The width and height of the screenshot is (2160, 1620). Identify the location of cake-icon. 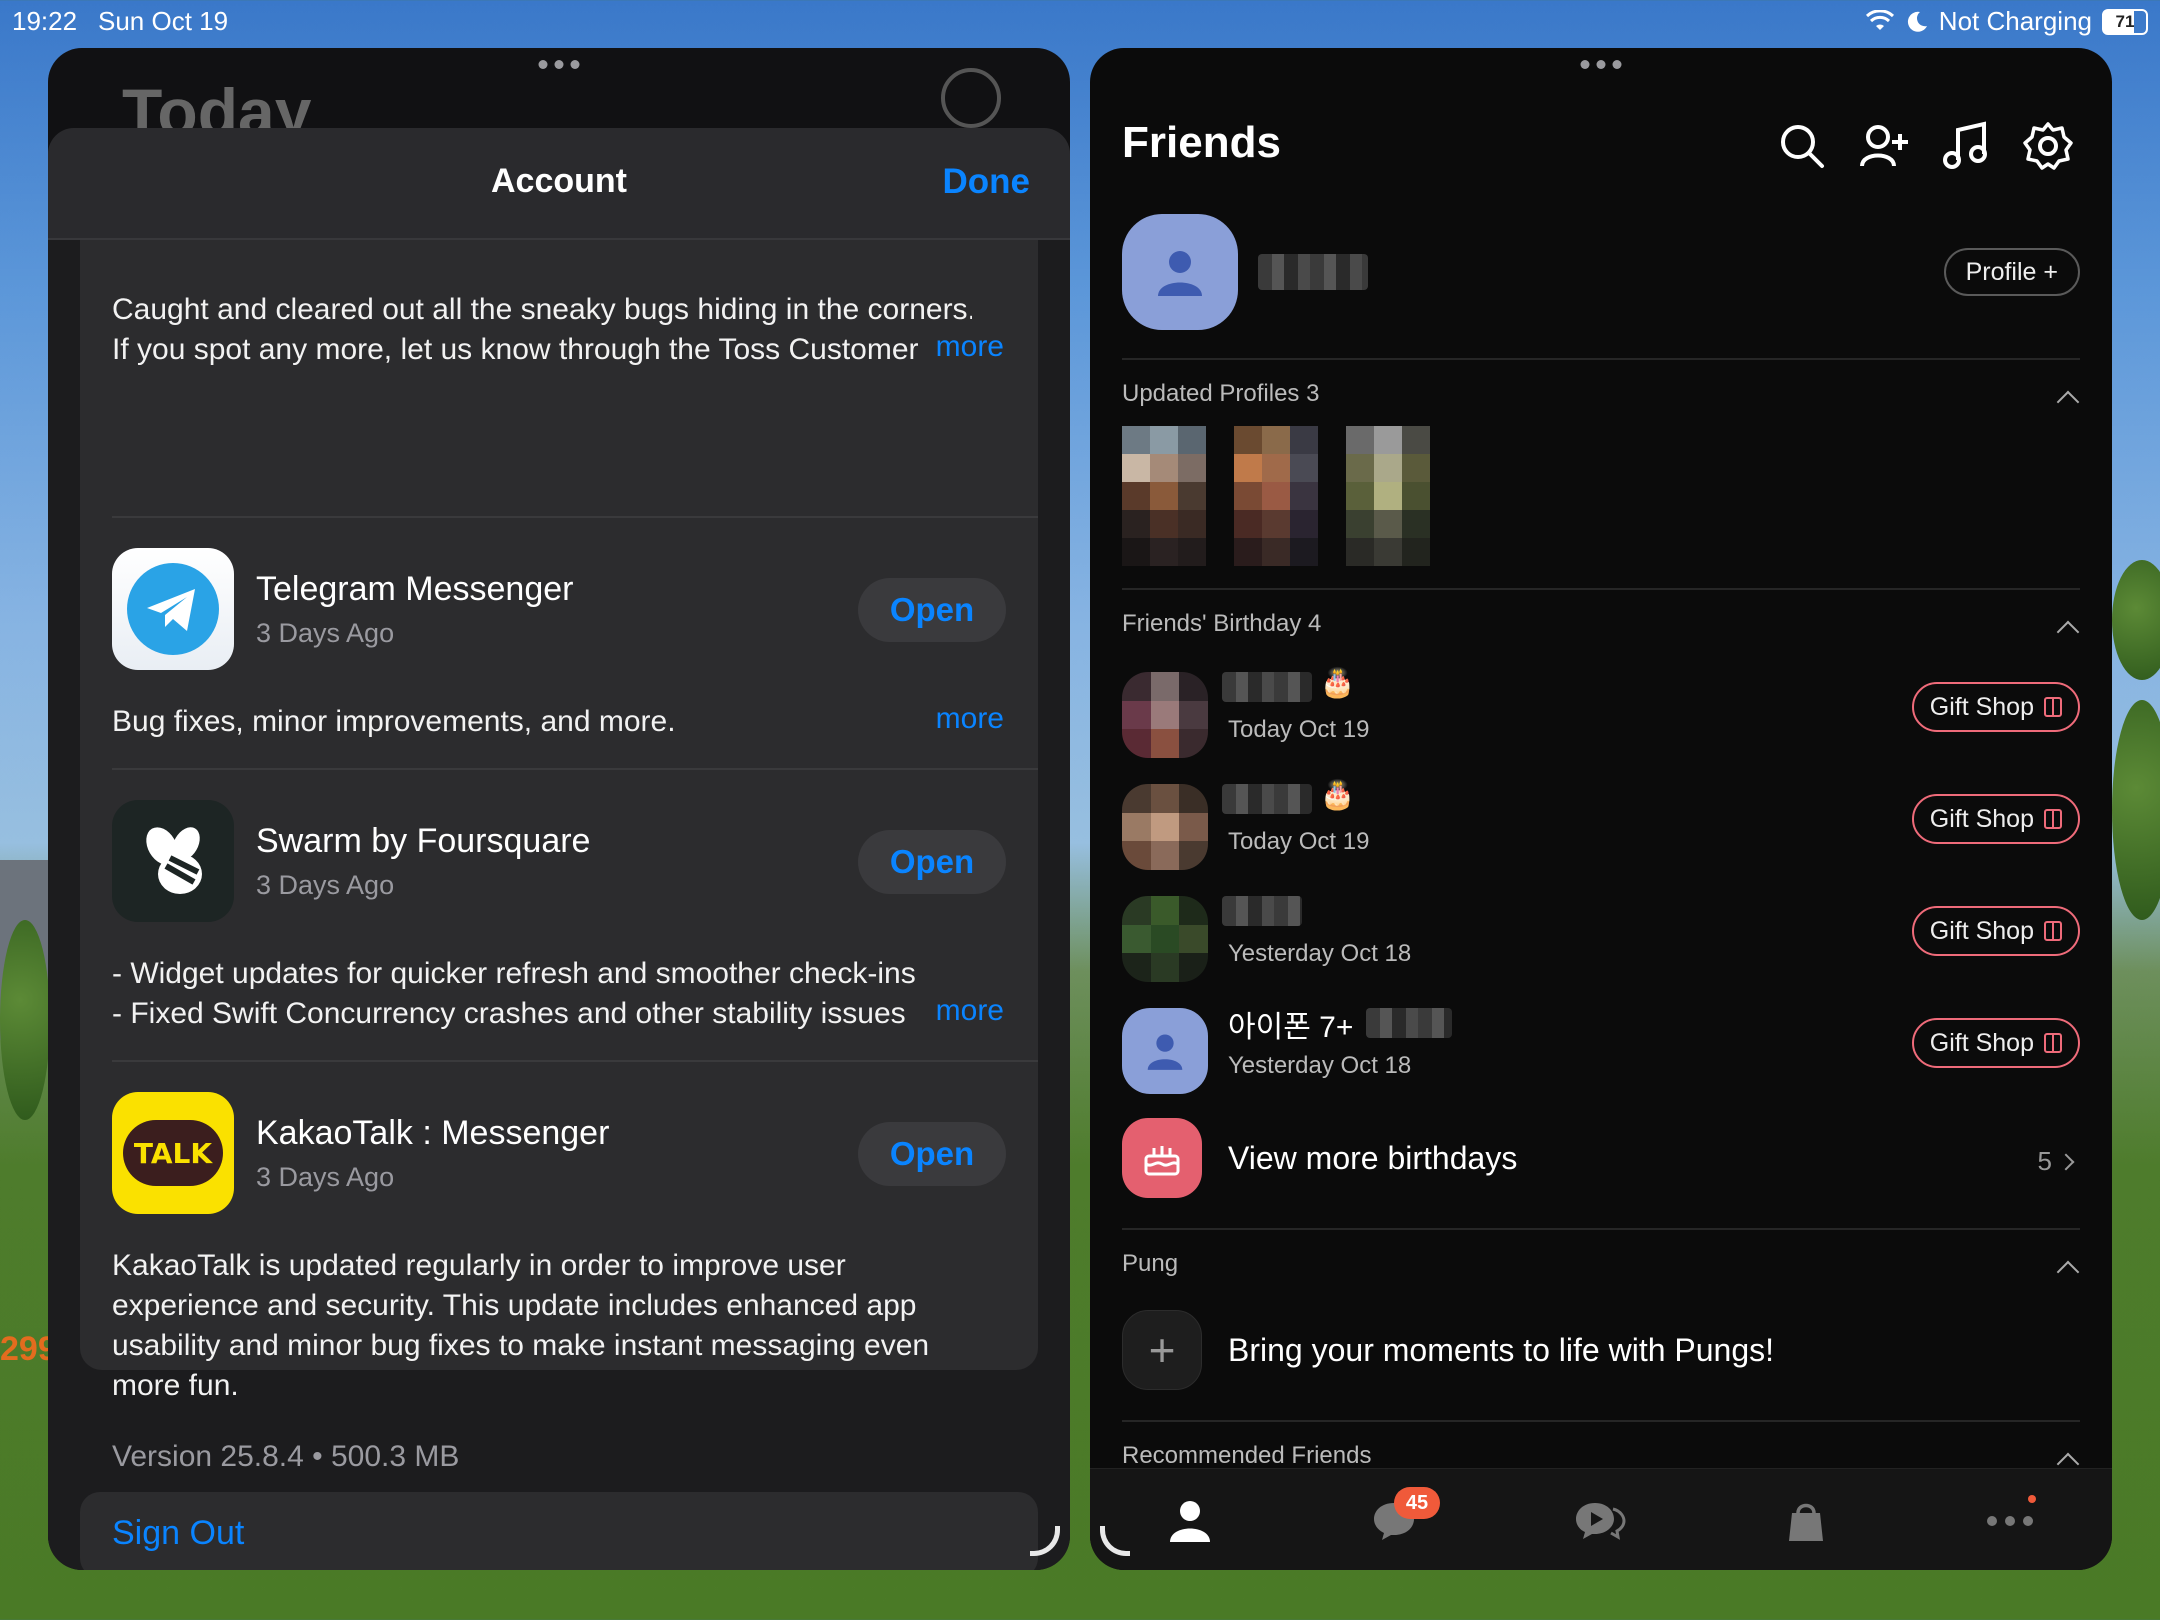
(1162, 1158).